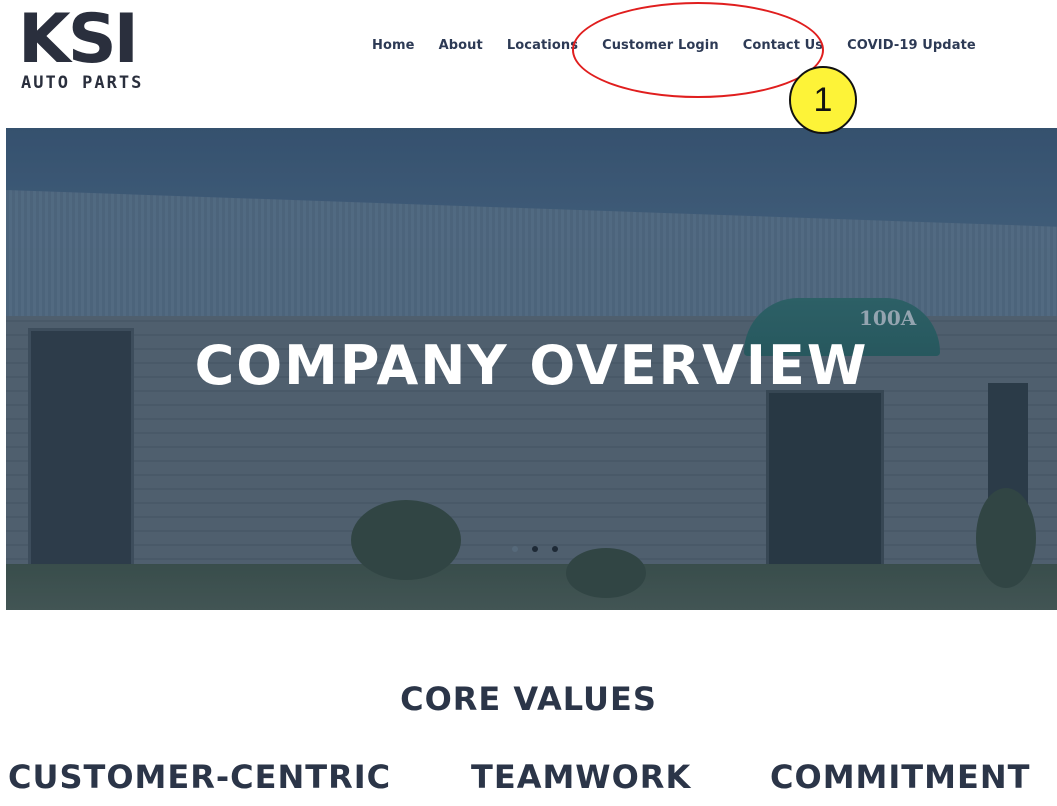 Image resolution: width=1057 pixels, height=806 pixels. Describe the element at coordinates (900, 777) in the screenshot. I see `core-value-commitment: COMMITMENT` at that location.